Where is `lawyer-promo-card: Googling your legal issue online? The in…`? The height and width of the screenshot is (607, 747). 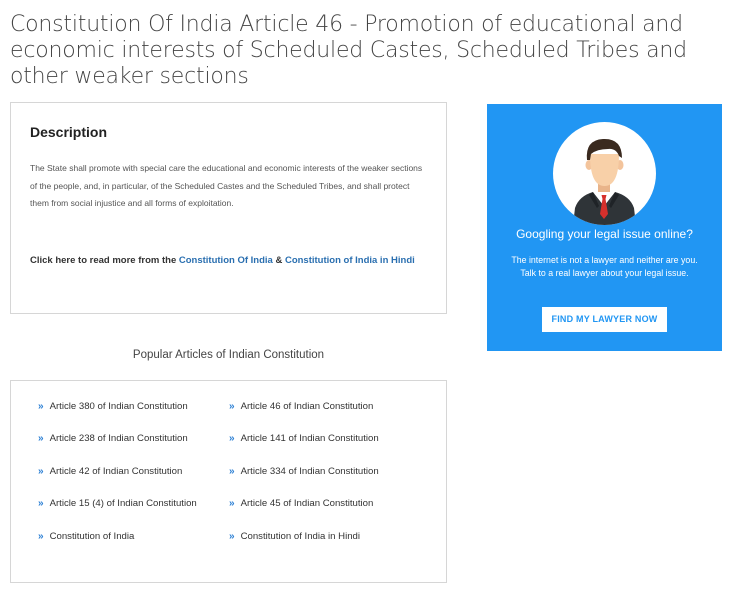
lawyer-promo-card: Googling your legal issue online? The in… is located at coordinates (604, 227).